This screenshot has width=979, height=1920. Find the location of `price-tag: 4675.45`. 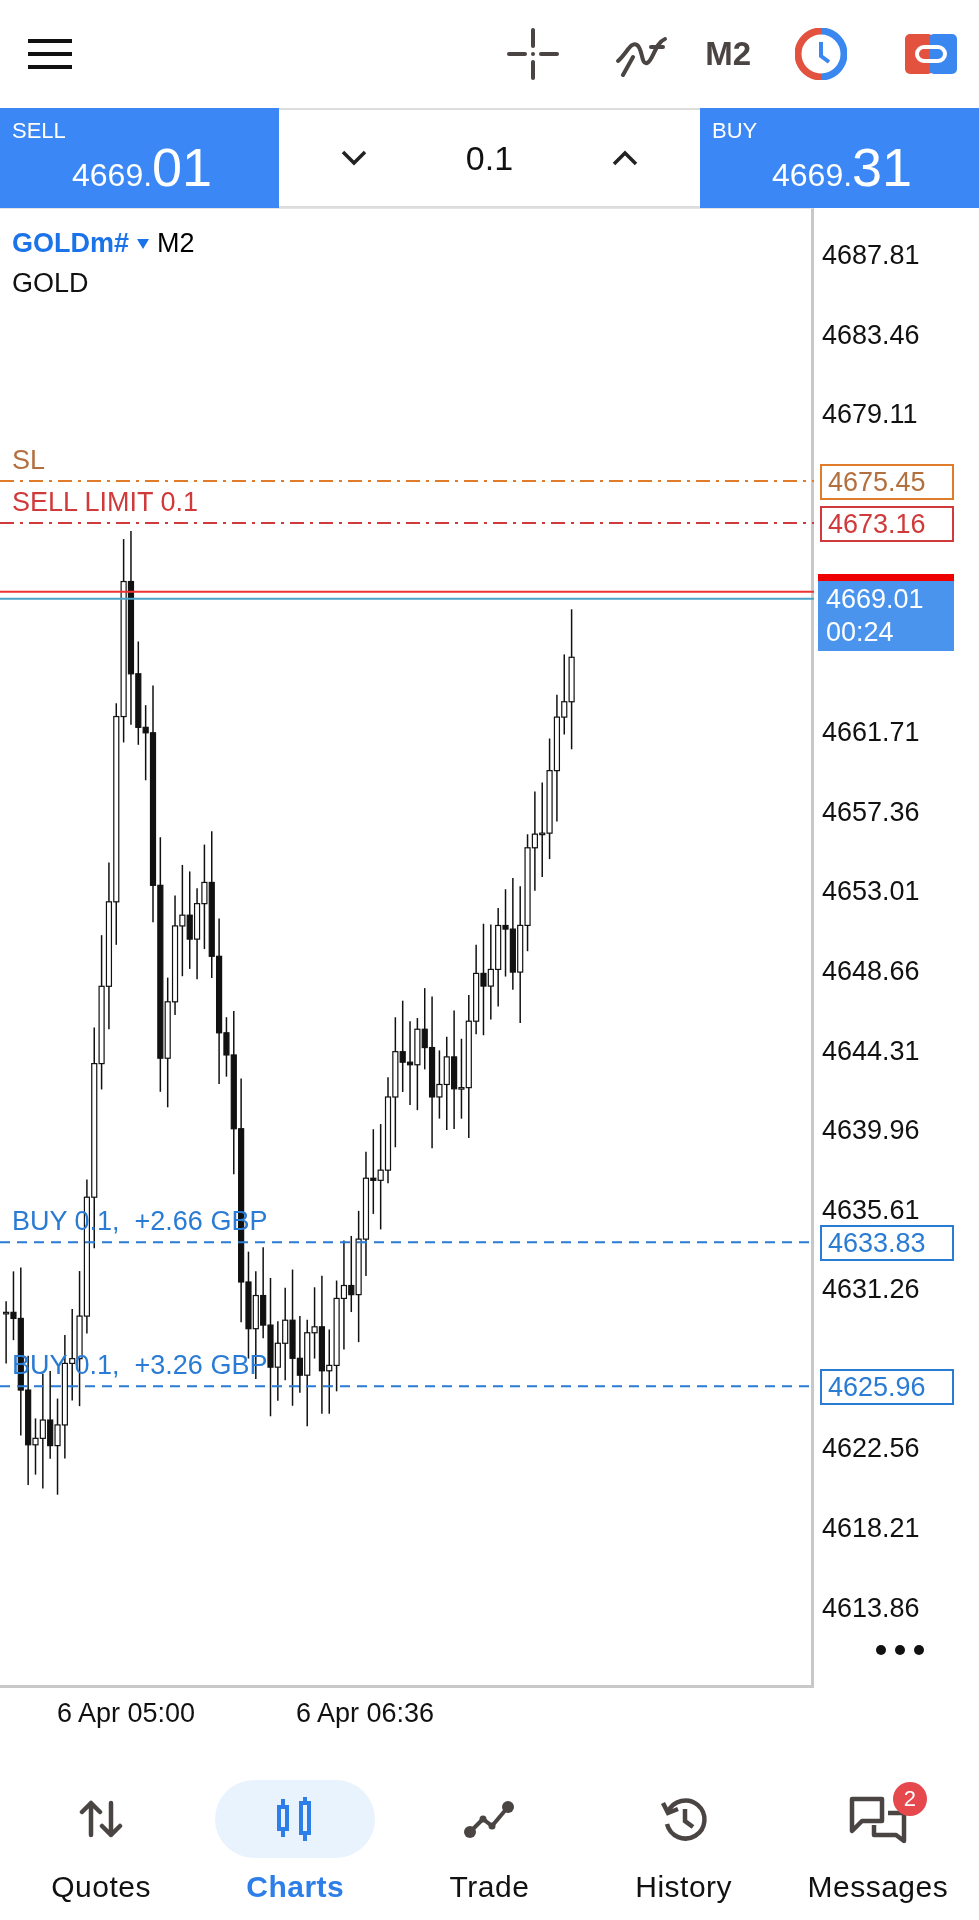

price-tag: 4675.45 is located at coordinates (887, 482).